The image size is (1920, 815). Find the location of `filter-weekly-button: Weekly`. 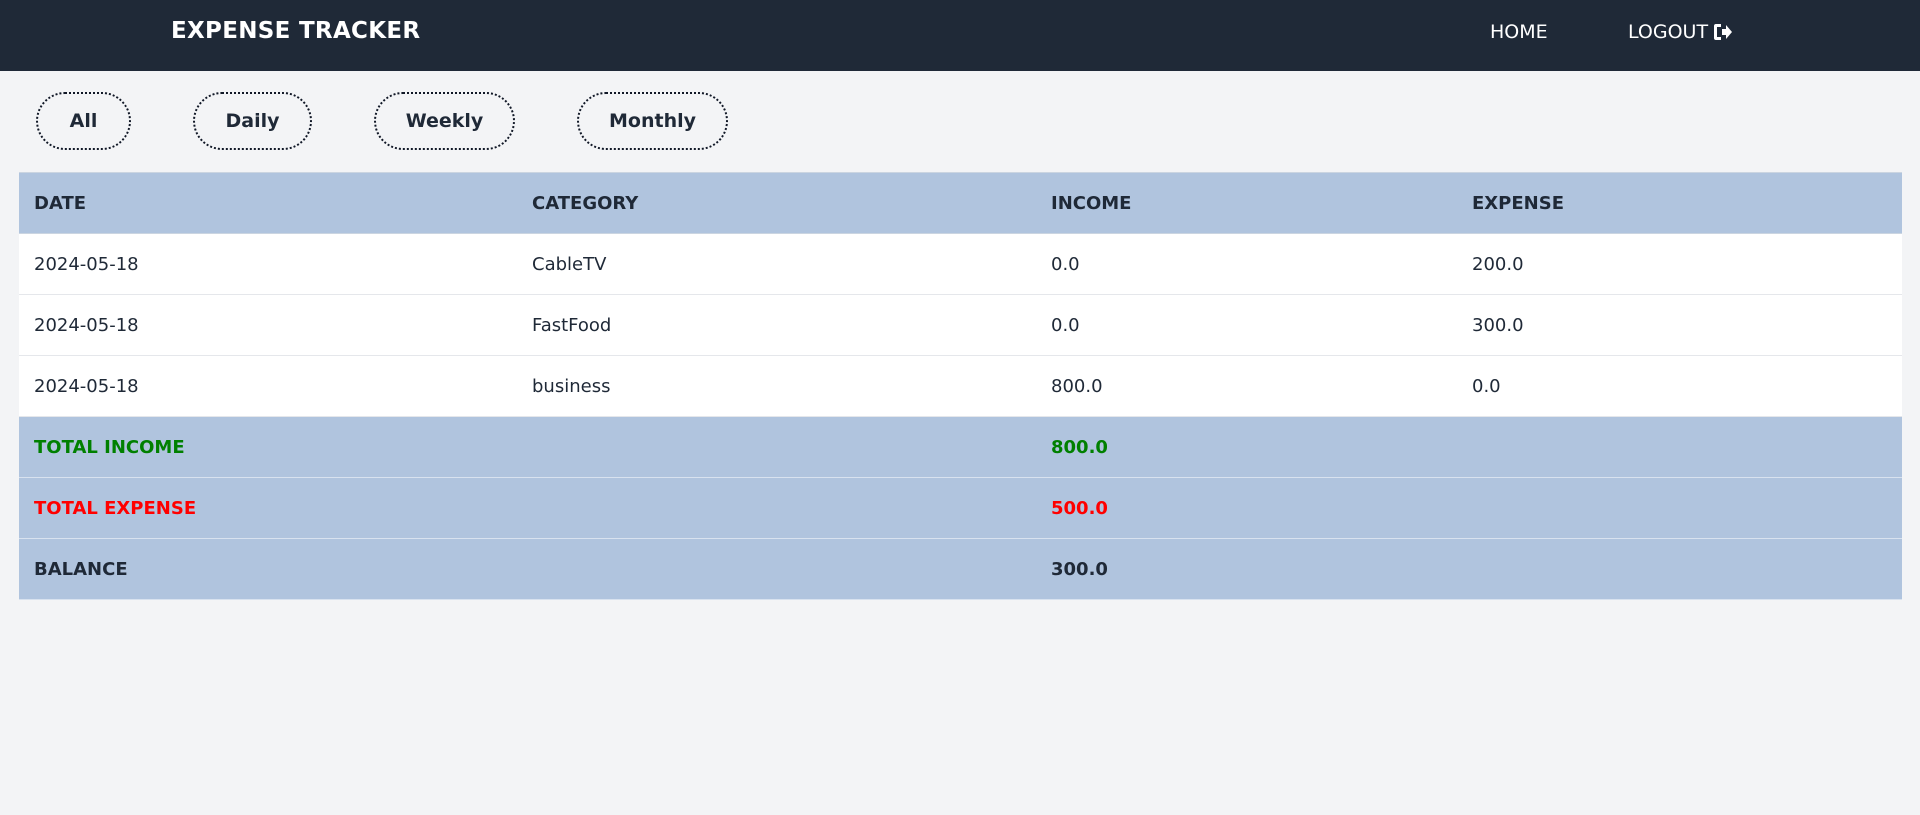

filter-weekly-button: Weekly is located at coordinates (444, 121).